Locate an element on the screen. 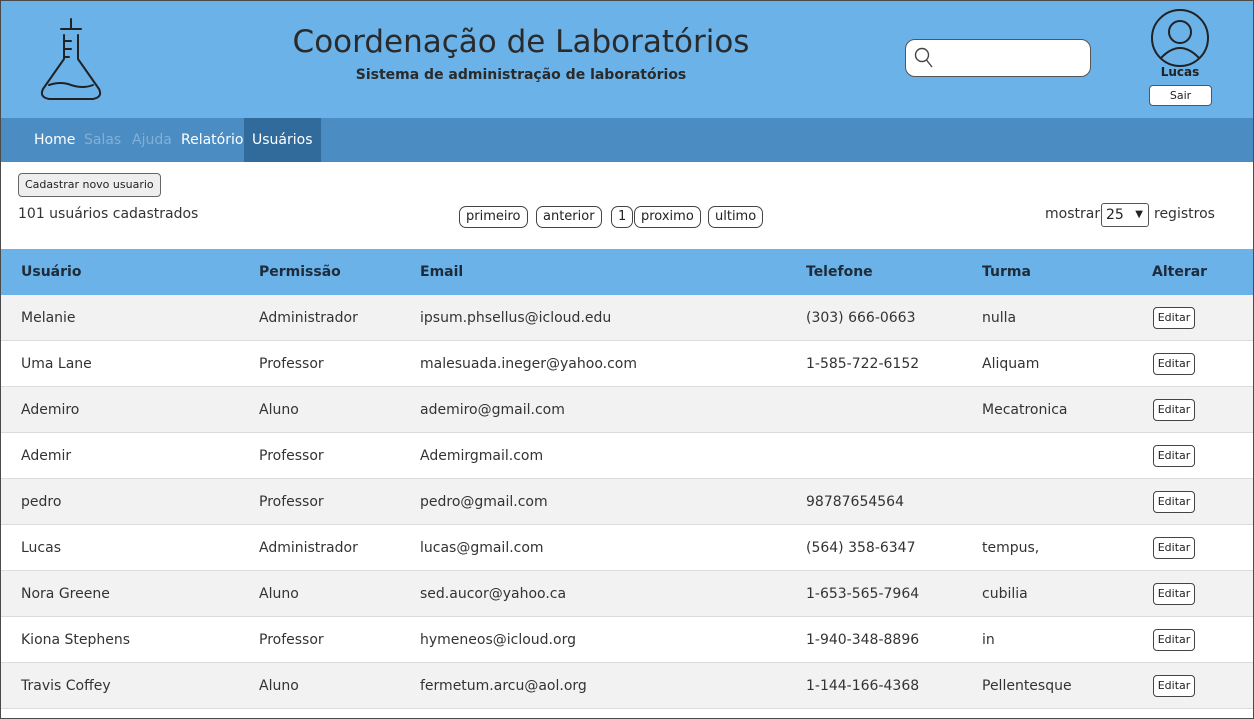 The width and height of the screenshot is (1254, 719). search-input is located at coordinates (1012, 59).